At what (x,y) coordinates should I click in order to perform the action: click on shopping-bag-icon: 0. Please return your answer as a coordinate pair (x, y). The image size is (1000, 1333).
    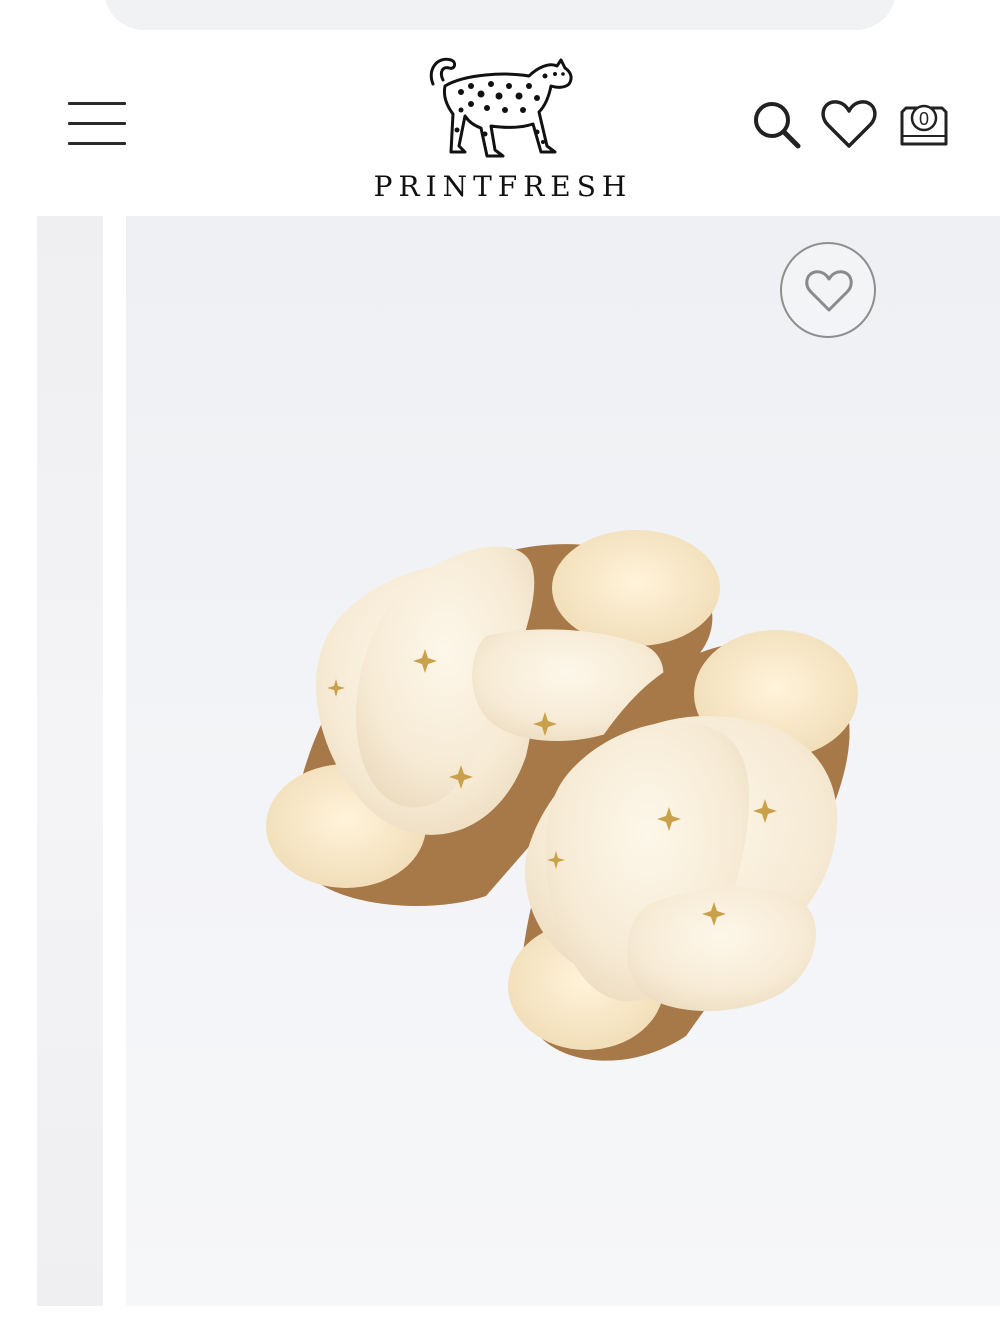
    Looking at the image, I should click on (924, 125).